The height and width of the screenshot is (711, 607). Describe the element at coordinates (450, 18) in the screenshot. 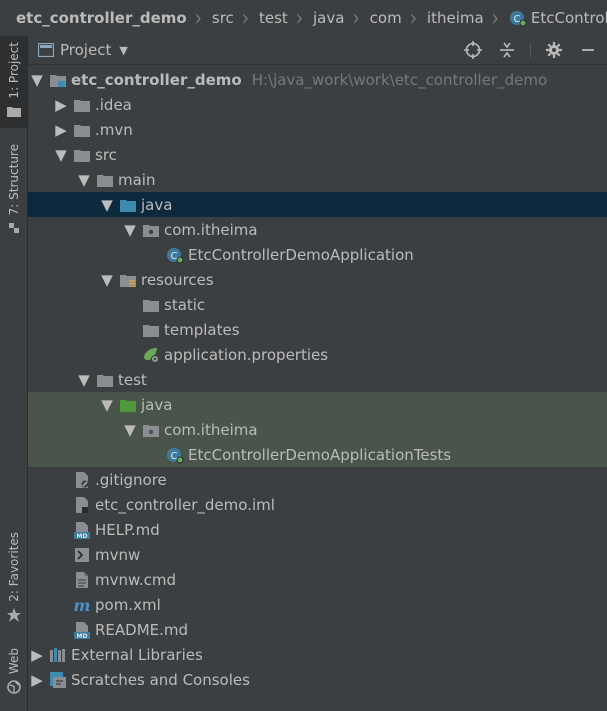

I see `breadcrumb-itheima: itheima` at that location.